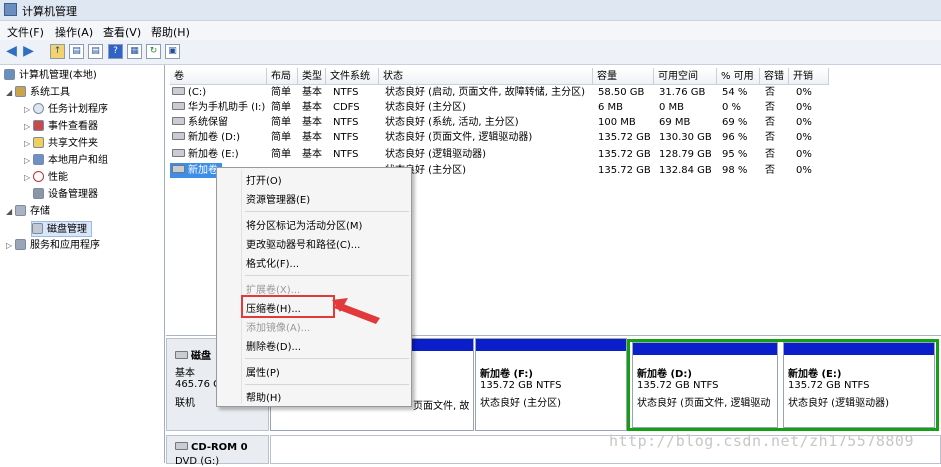 This screenshot has height=467, width=941. Describe the element at coordinates (49, 11) in the screenshot. I see `window-title: 计算机管理` at that location.